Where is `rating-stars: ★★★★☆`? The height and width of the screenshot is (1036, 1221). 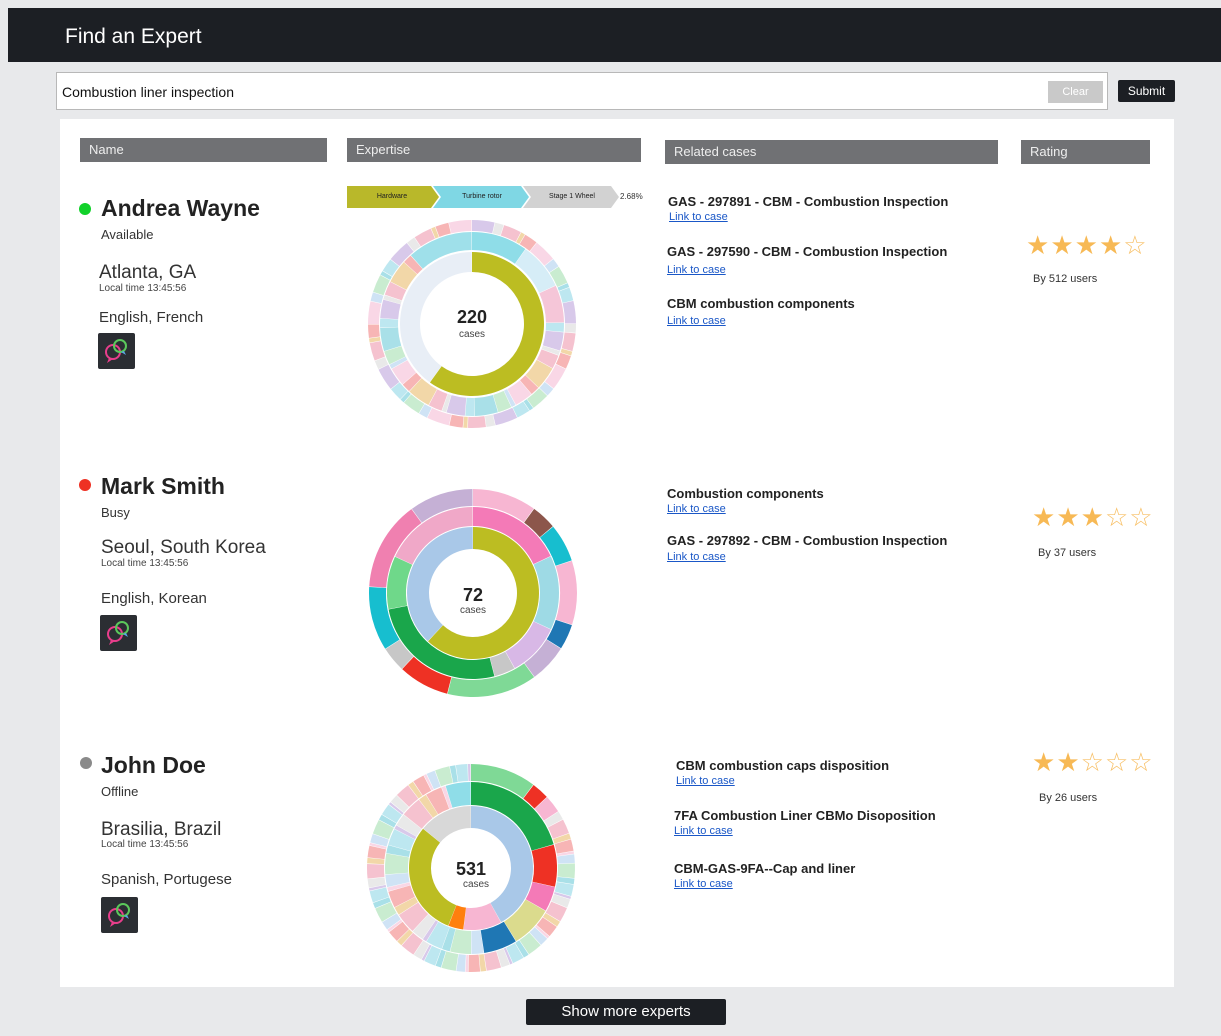 rating-stars: ★★★★☆ is located at coordinates (1087, 245).